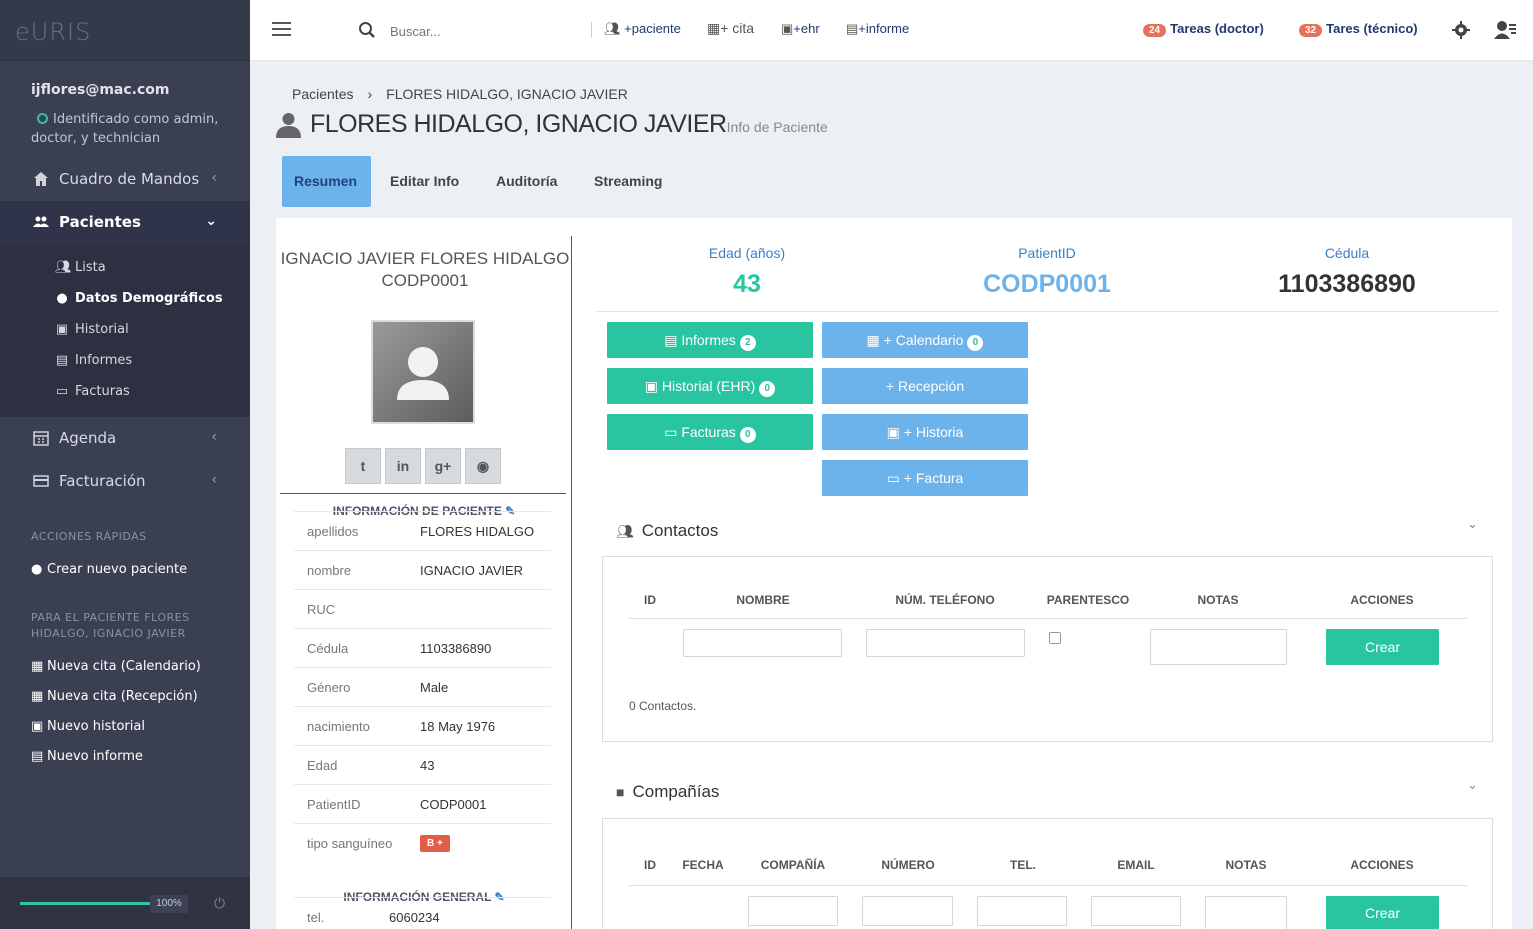 The image size is (1533, 929). Describe the element at coordinates (710, 432) in the screenshot. I see `invoices-button: ▭ Facturas 0` at that location.